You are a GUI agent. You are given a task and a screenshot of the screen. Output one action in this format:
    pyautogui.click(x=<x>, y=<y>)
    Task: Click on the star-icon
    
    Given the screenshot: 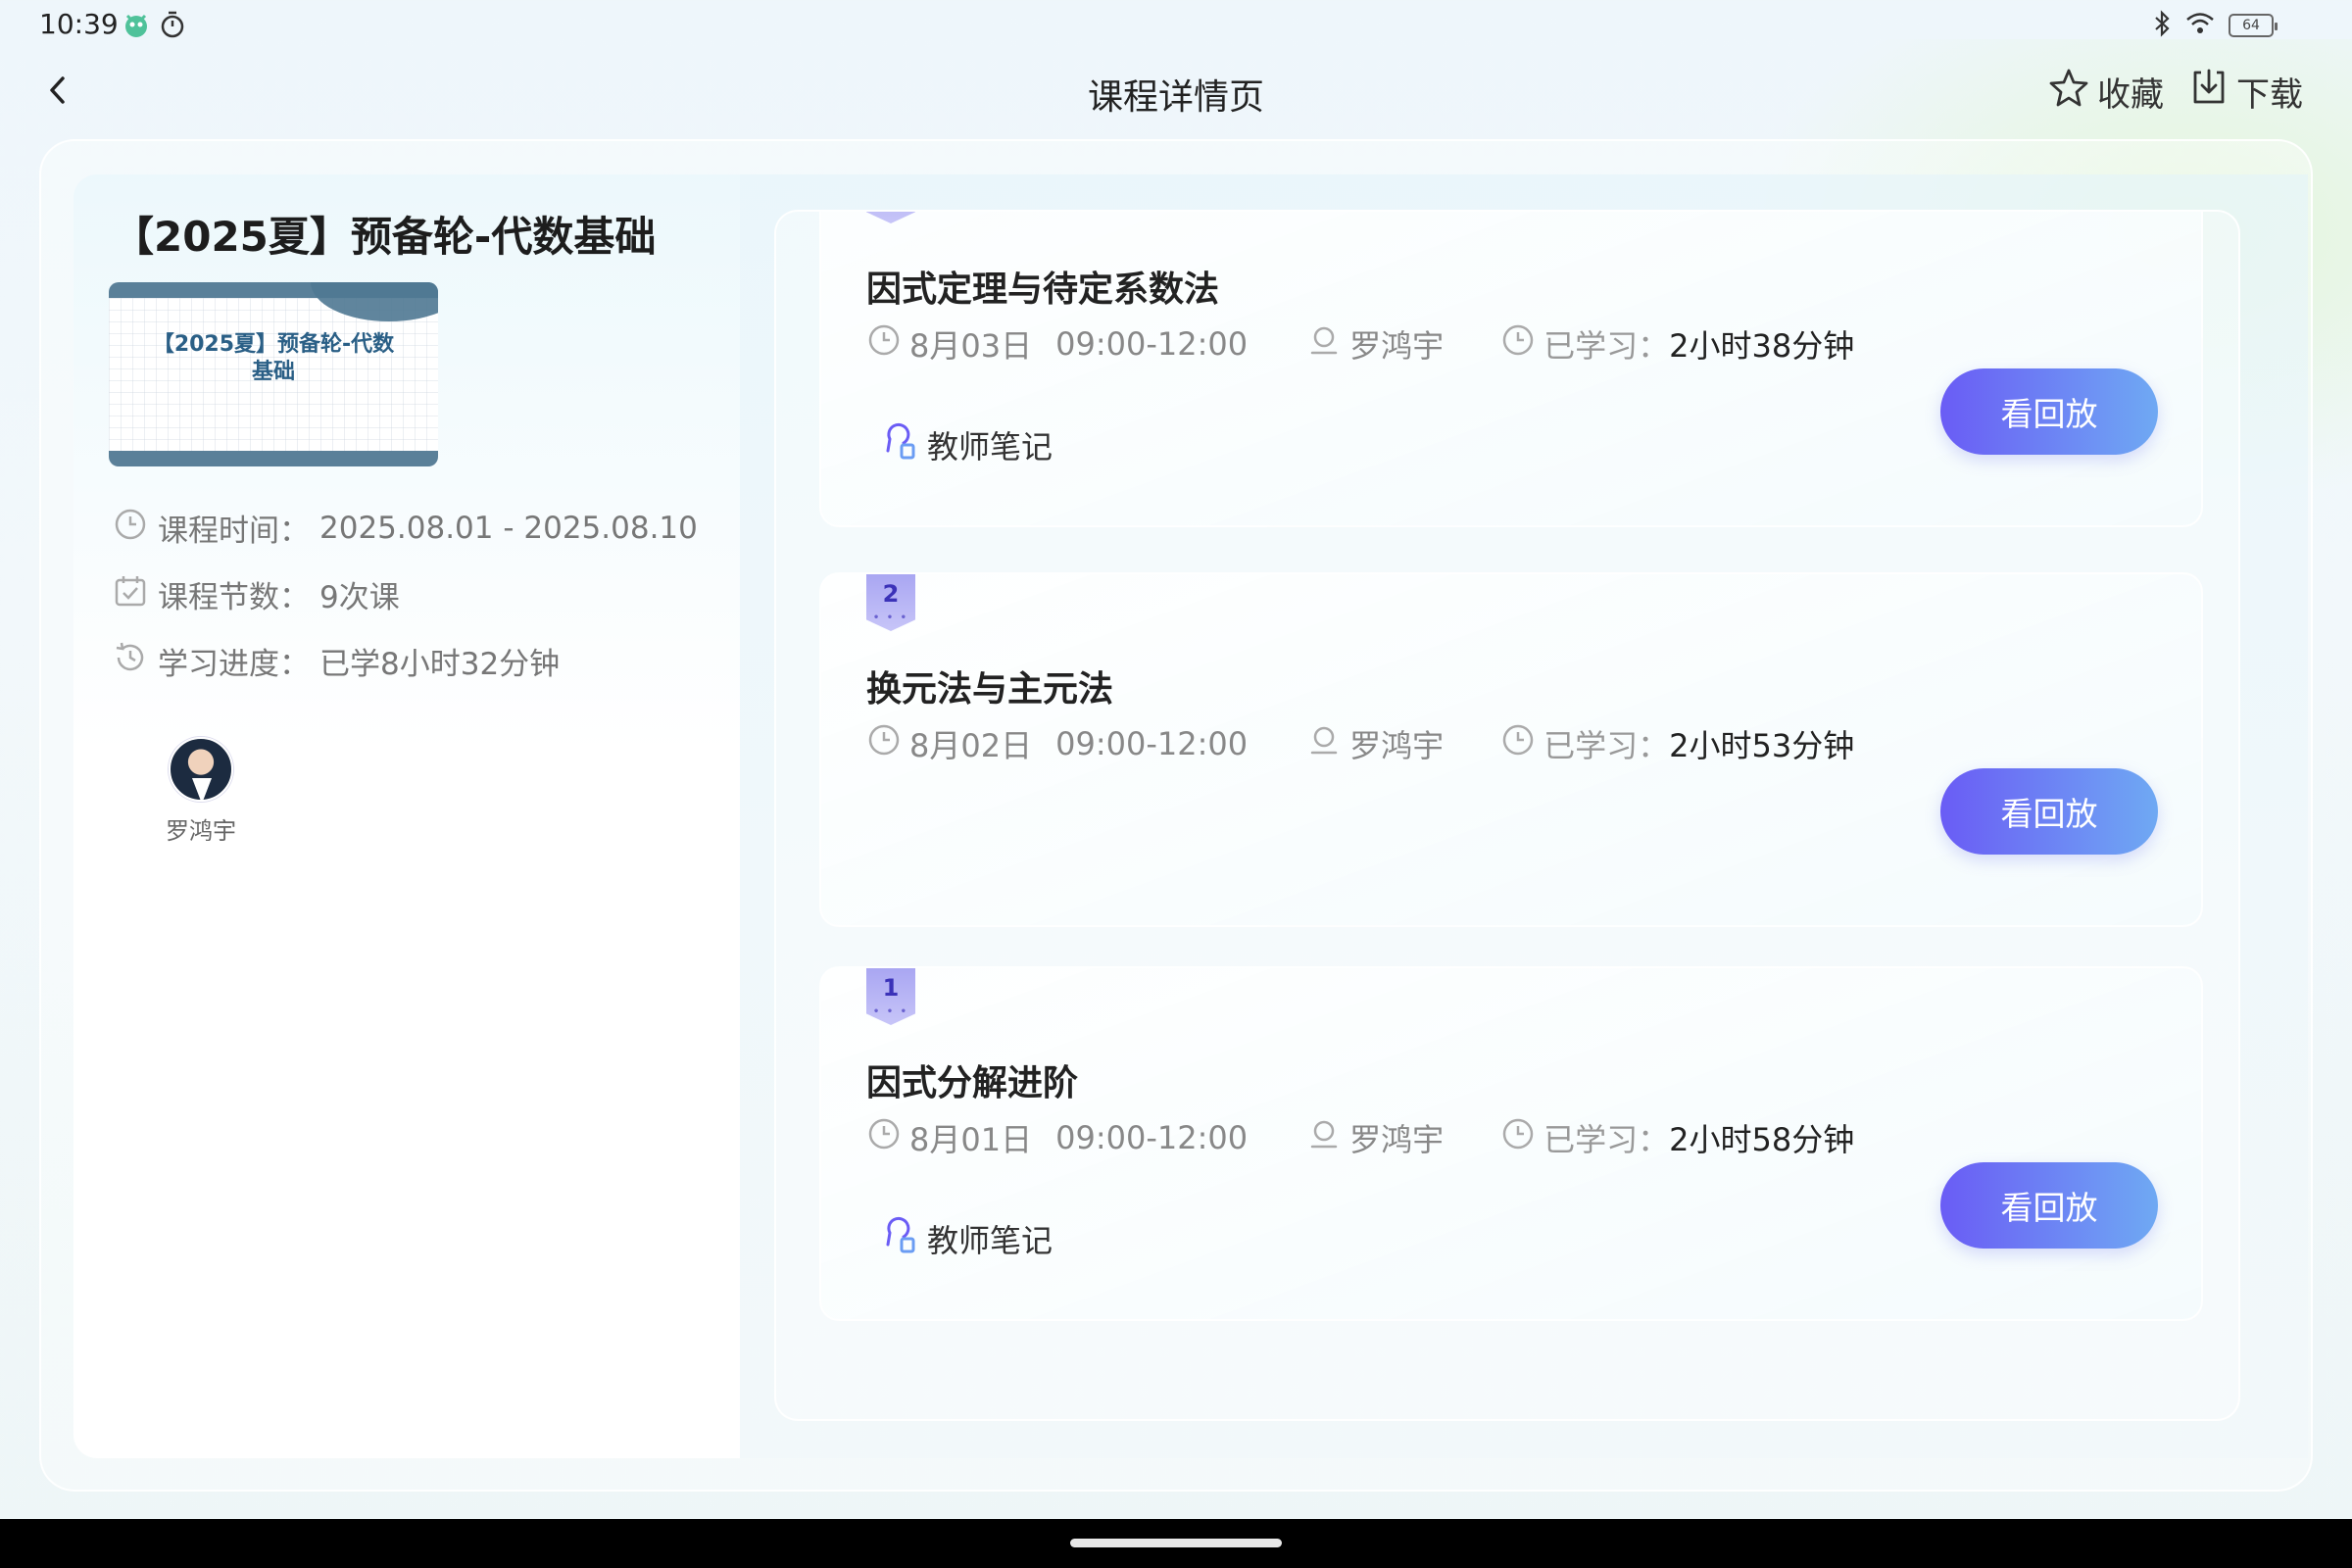 What is the action you would take?
    pyautogui.click(x=2068, y=92)
    